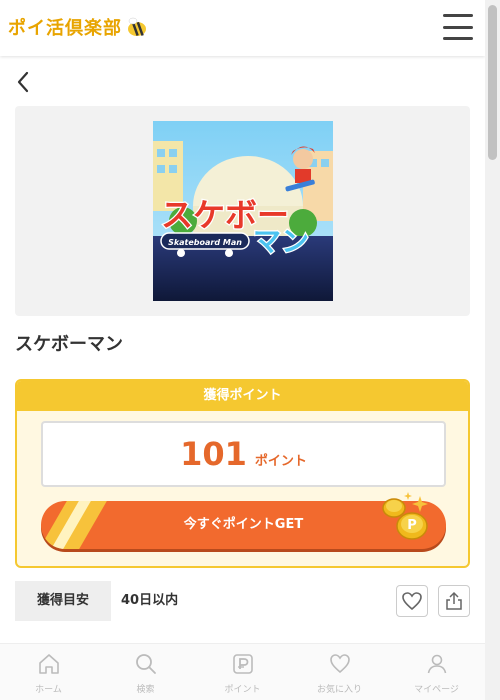 This screenshot has height=700, width=500. Describe the element at coordinates (150, 600) in the screenshot. I see `estimate-value: 40日以内` at that location.